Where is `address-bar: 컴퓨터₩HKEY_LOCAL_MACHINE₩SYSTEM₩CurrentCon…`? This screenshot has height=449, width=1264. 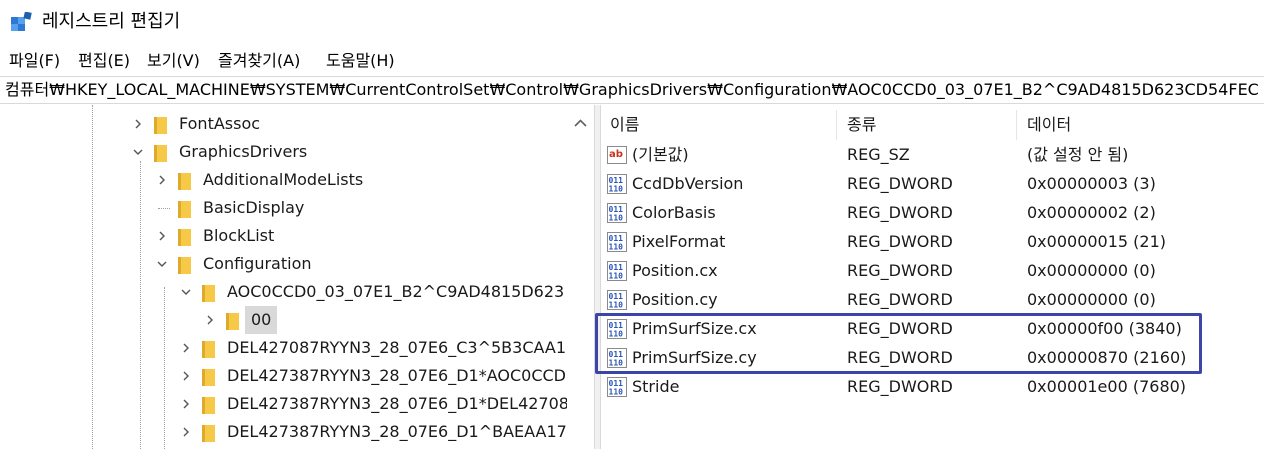 address-bar: 컴퓨터₩HKEY_LOCAL_MACHINE₩SYSTEM₩CurrentCon… is located at coordinates (632, 90).